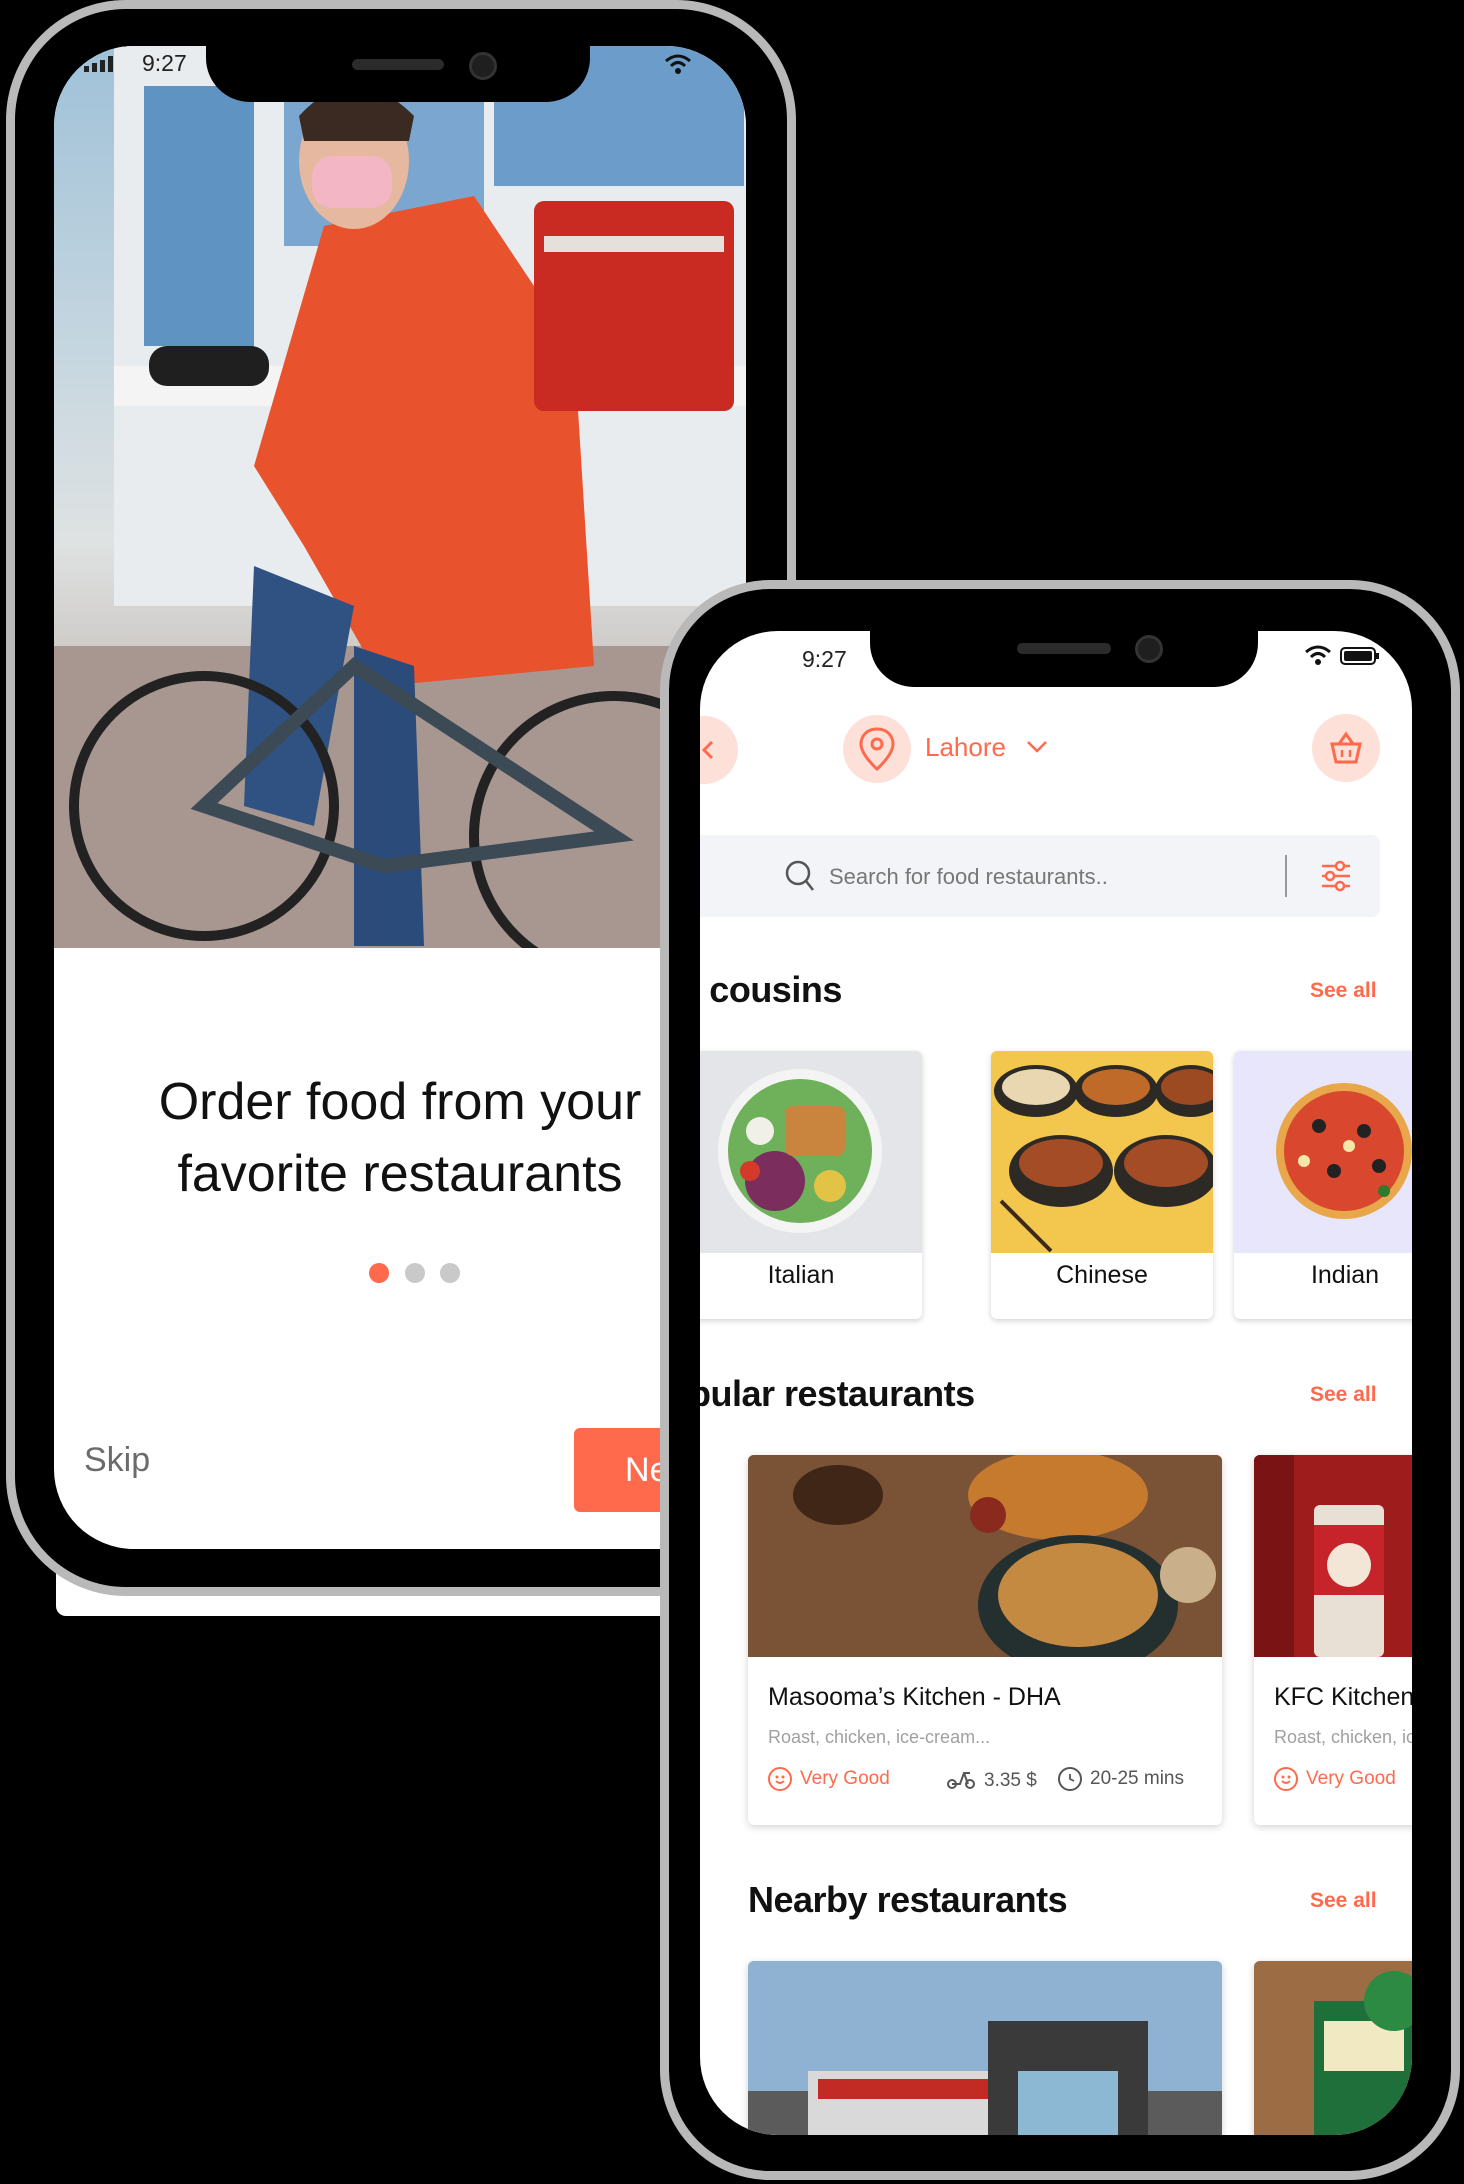 Image resolution: width=1464 pixels, height=2184 pixels. I want to click on indian-food-image, so click(1323, 1152).